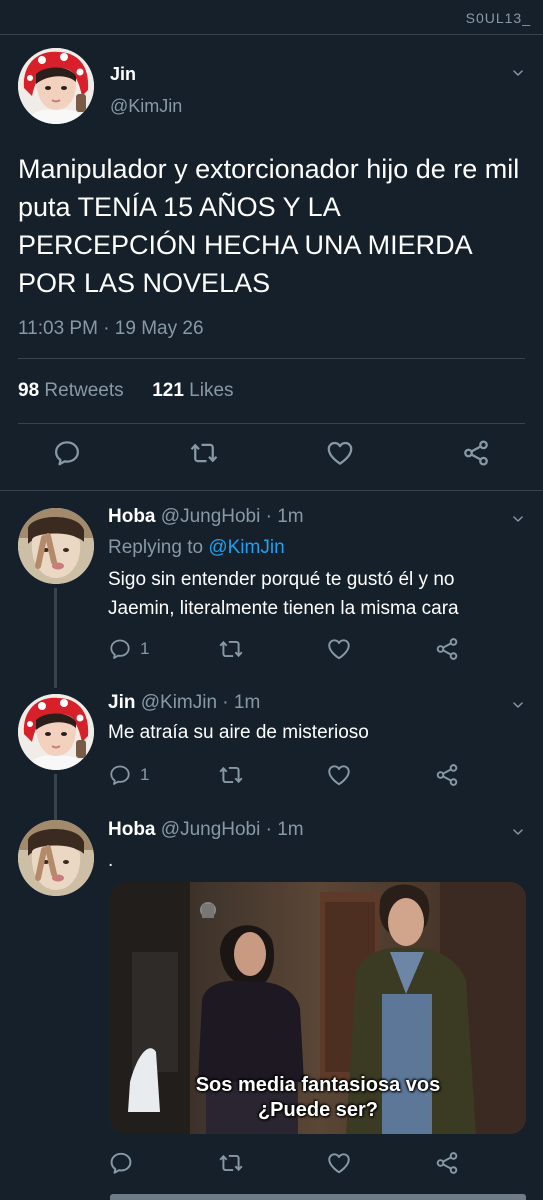 Image resolution: width=543 pixels, height=1200 pixels. Describe the element at coordinates (318, 1197) in the screenshot. I see `next-media-preview` at that location.